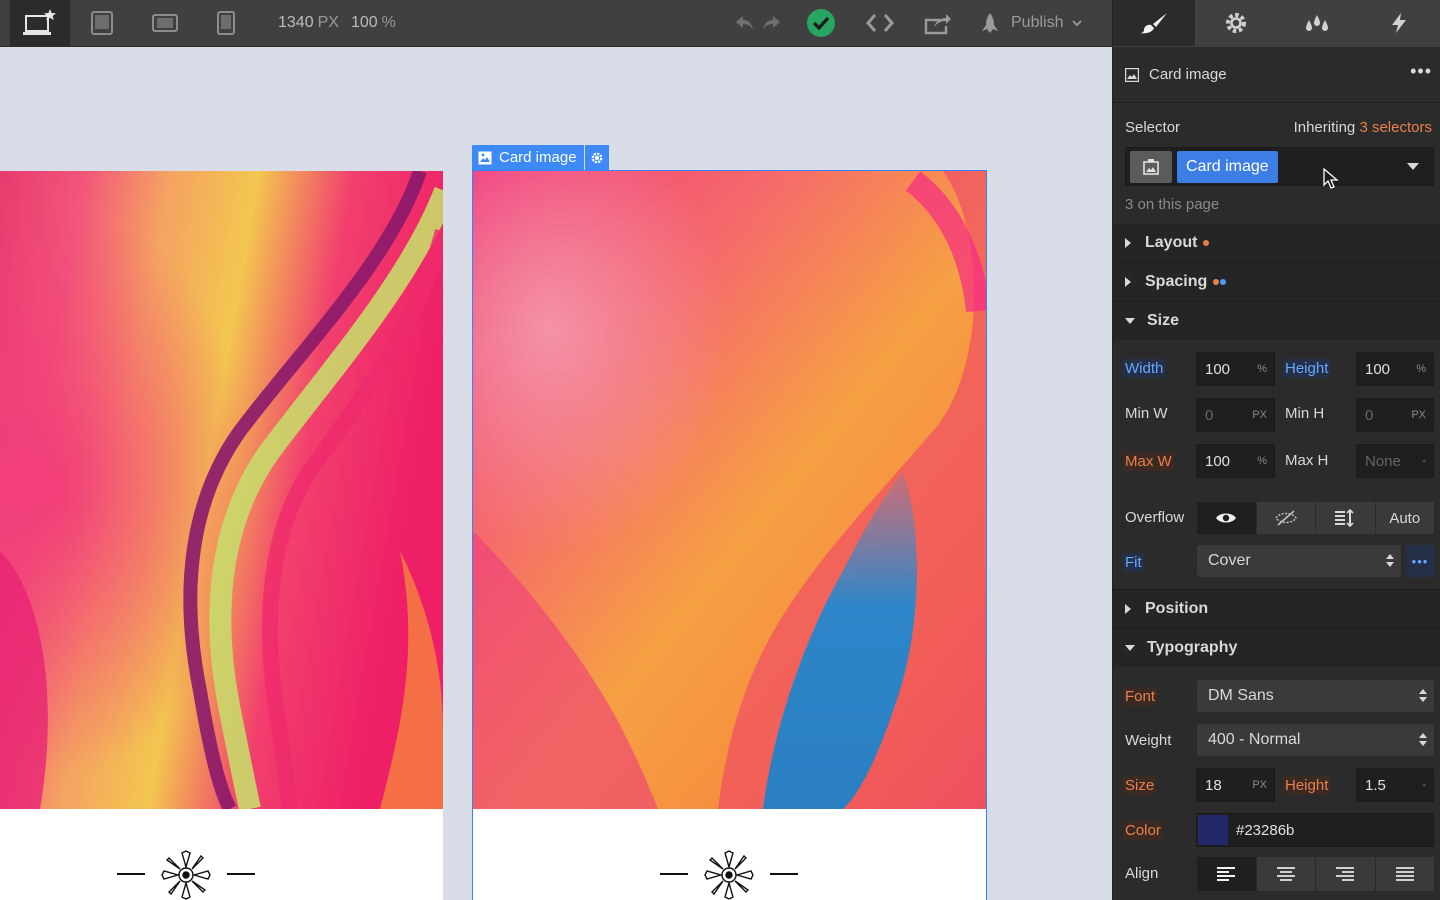  Describe the element at coordinates (1154, 23) in the screenshot. I see `tab-style` at that location.